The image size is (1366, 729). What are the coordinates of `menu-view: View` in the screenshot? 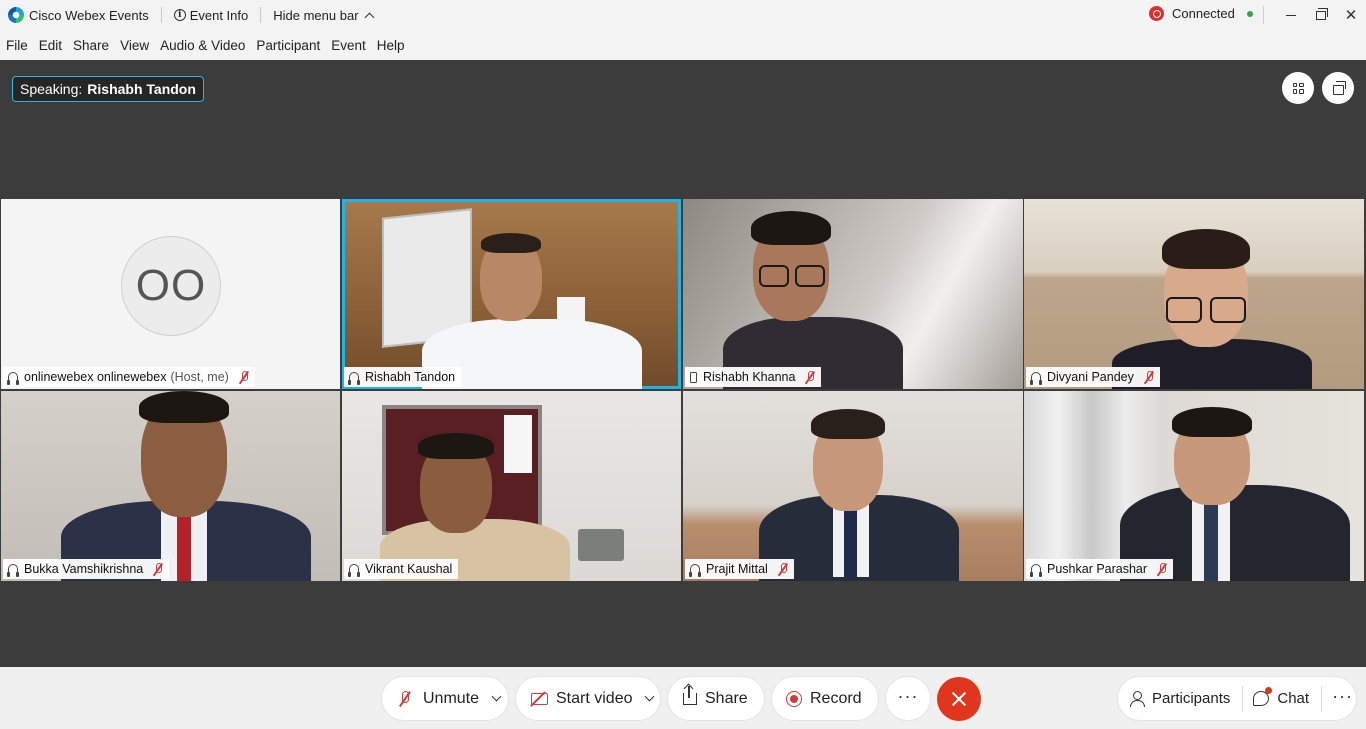 It's located at (134, 45).